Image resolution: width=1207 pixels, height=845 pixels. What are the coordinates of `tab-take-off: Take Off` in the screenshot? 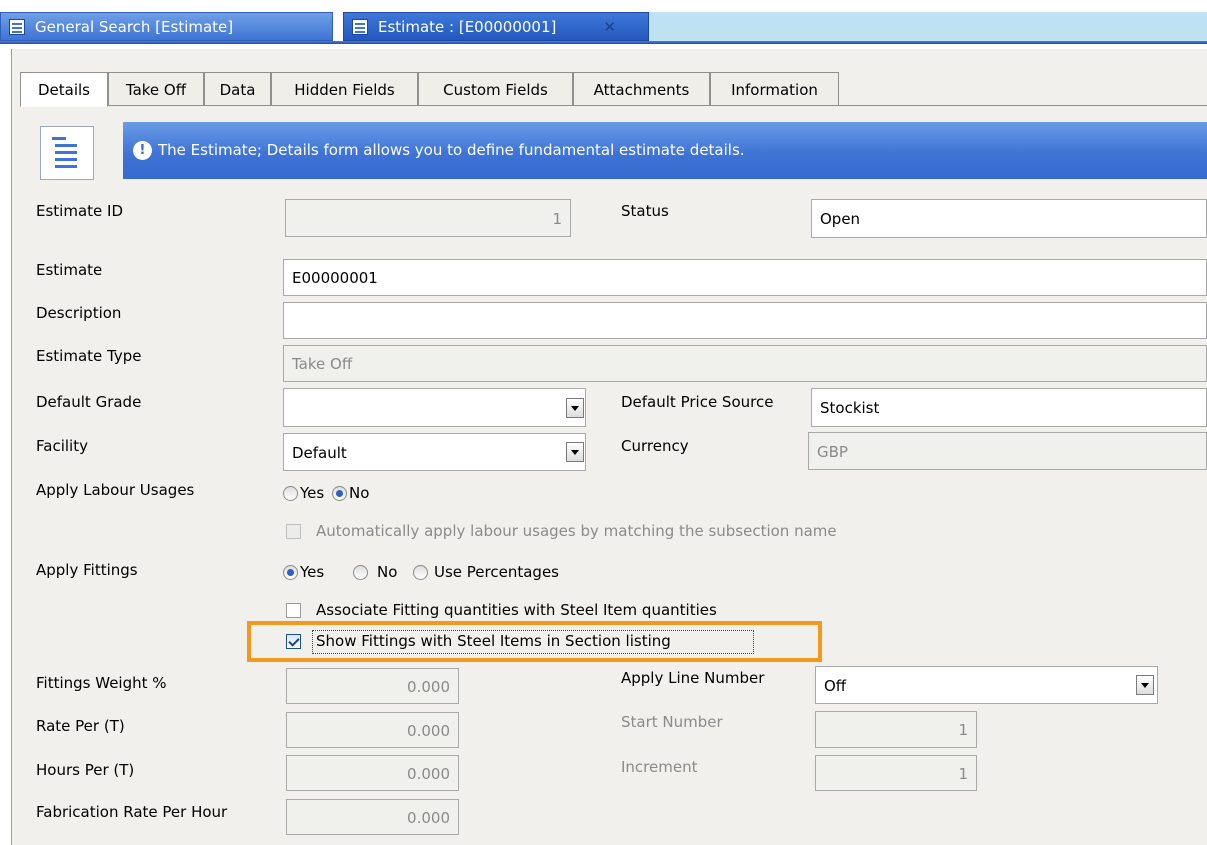 It's located at (156, 89).